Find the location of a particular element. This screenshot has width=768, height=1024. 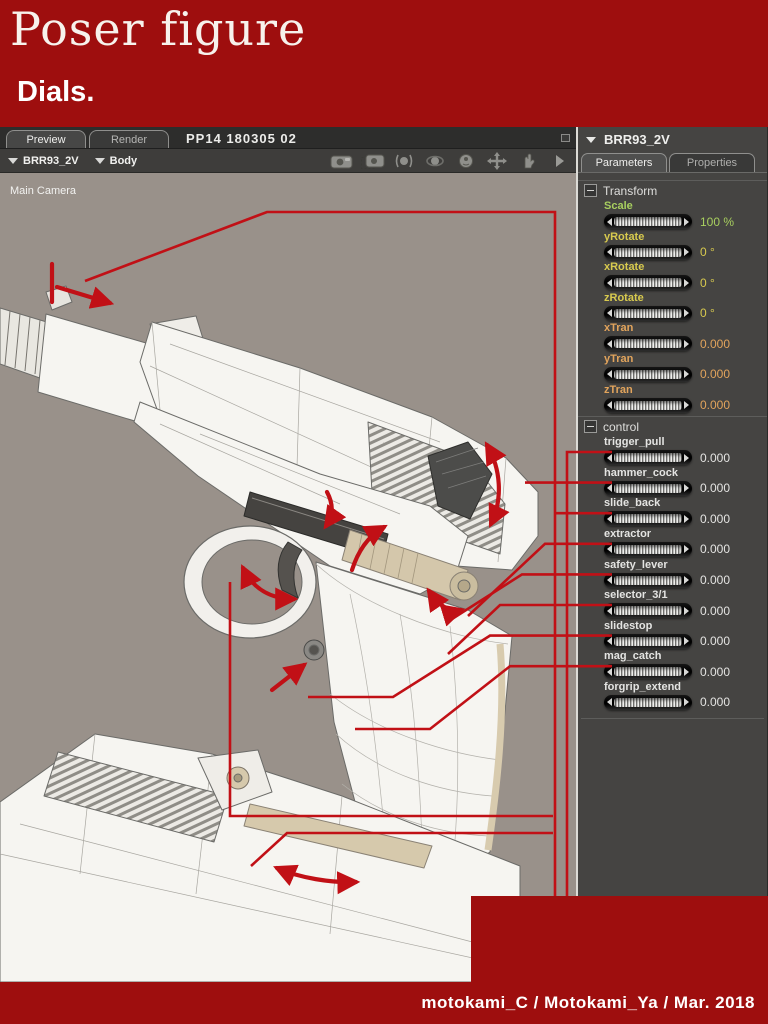

dial-xRotate is located at coordinates (648, 283).